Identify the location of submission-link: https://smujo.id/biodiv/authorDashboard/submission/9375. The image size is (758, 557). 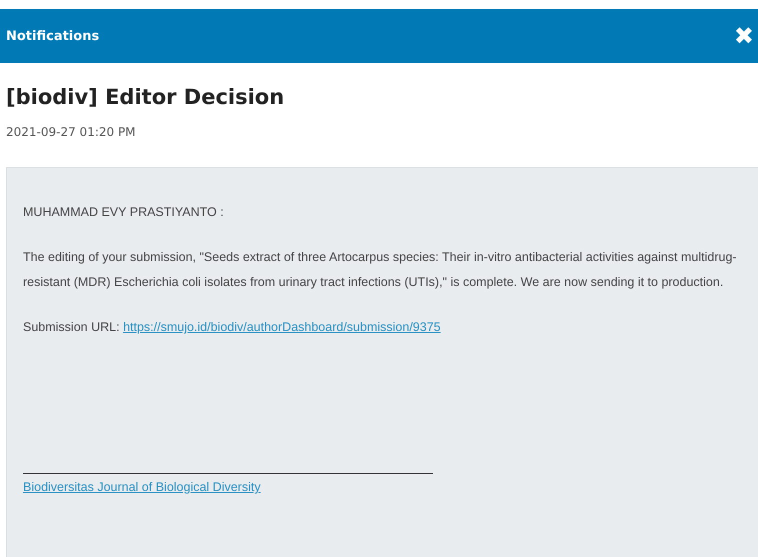
(282, 327).